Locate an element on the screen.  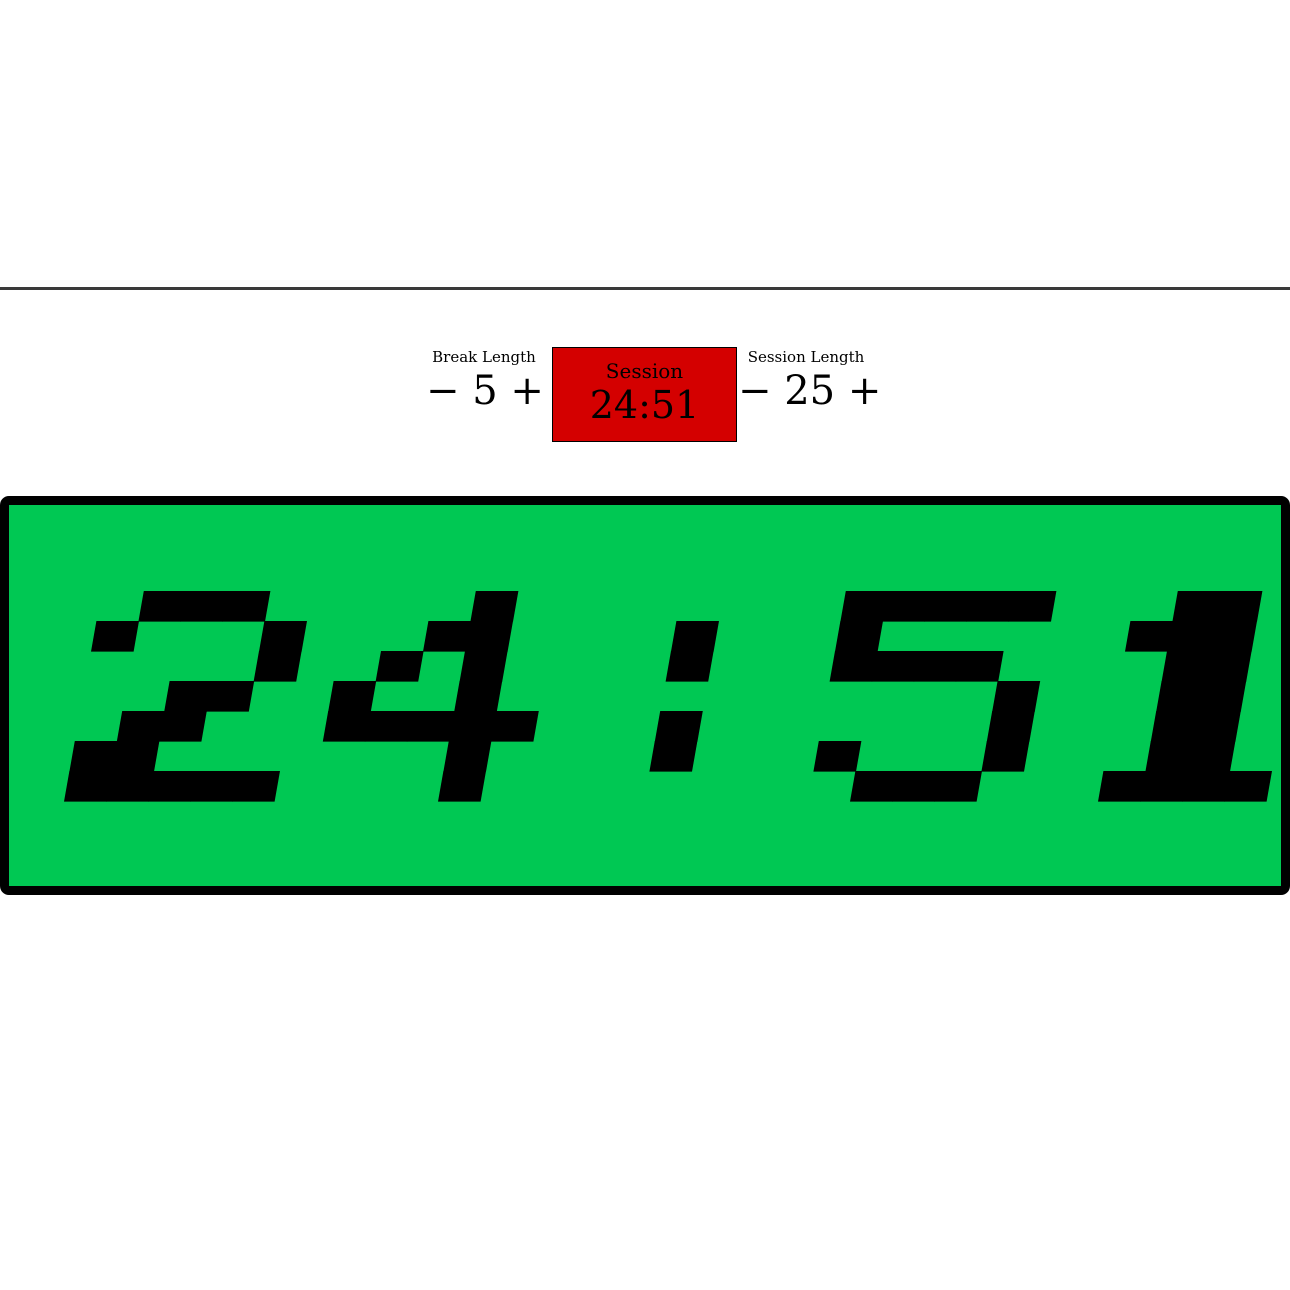
session-length-value: 25 is located at coordinates (810, 391).